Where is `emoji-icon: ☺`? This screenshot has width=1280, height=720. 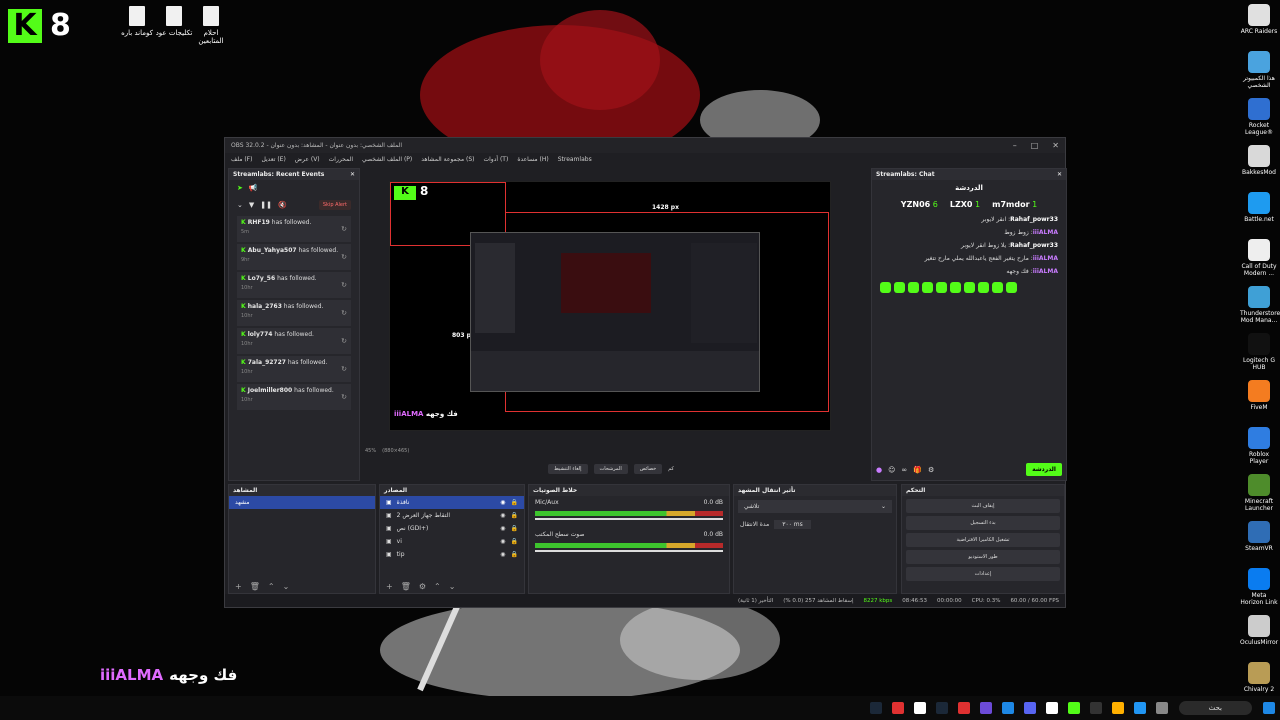
emoji-icon: ☺ is located at coordinates (891, 470).